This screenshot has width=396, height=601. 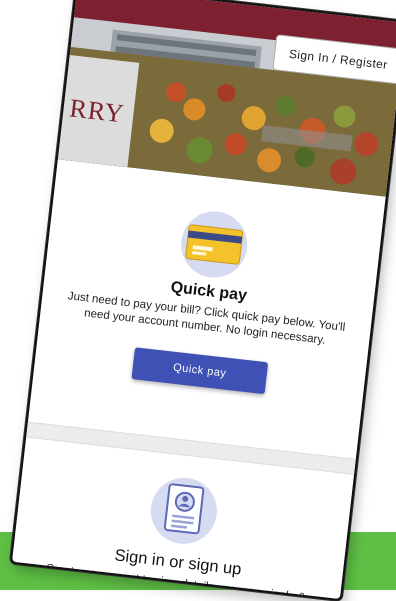 I want to click on quick-pay-button: Quick pay, so click(x=199, y=371).